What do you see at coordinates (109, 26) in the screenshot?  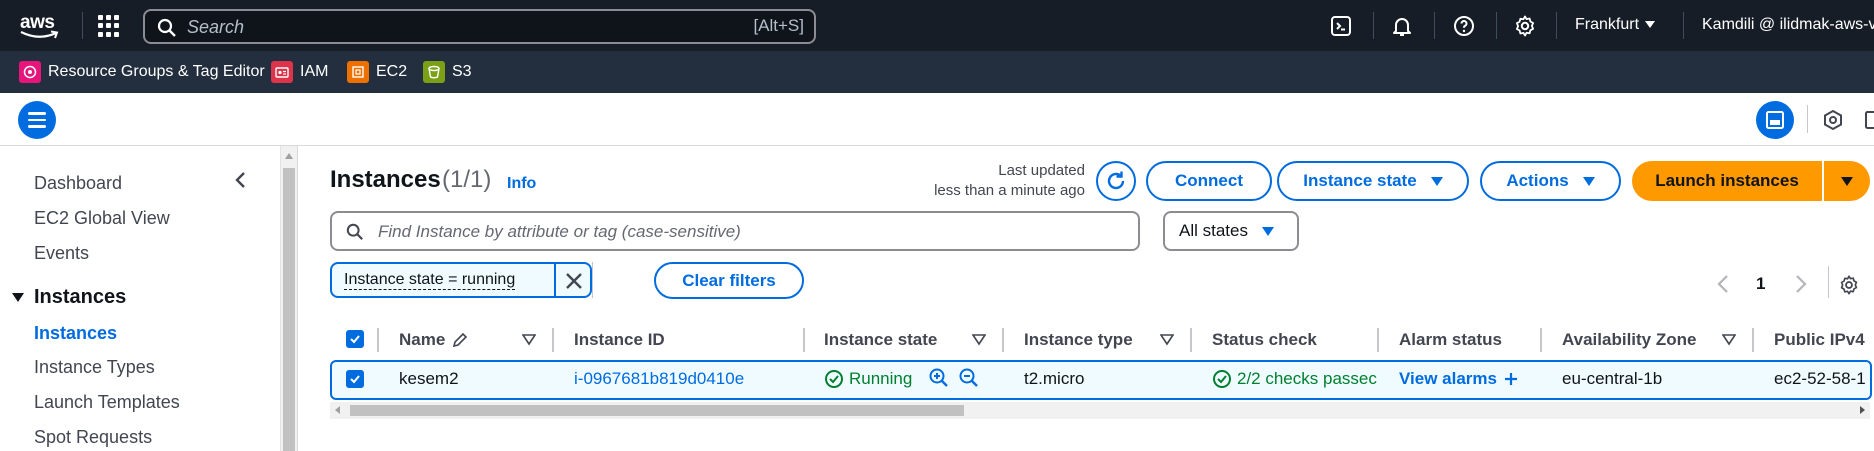 I see `services-grid-icon` at bounding box center [109, 26].